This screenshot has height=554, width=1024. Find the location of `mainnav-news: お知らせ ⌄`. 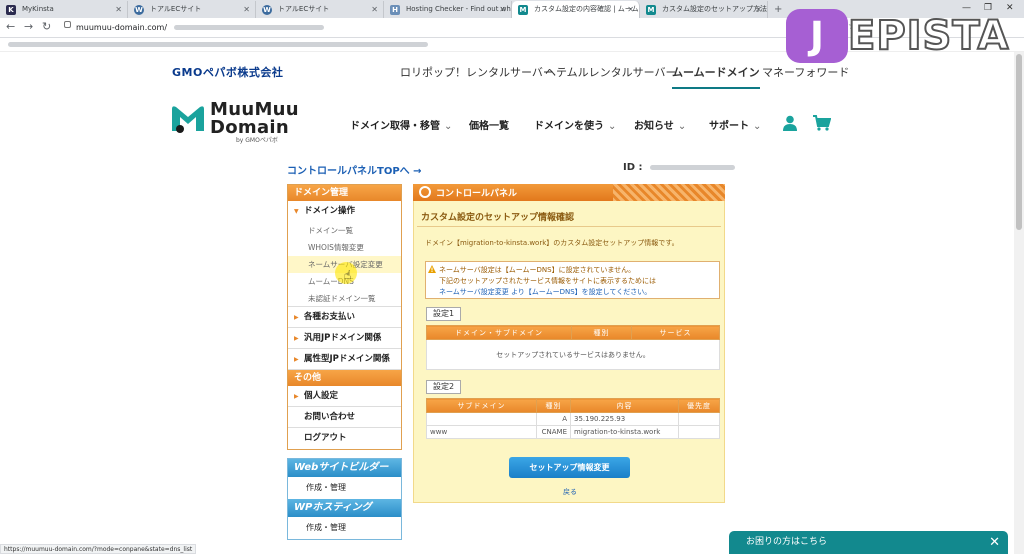

mainnav-news: お知らせ ⌄ is located at coordinates (660, 124).